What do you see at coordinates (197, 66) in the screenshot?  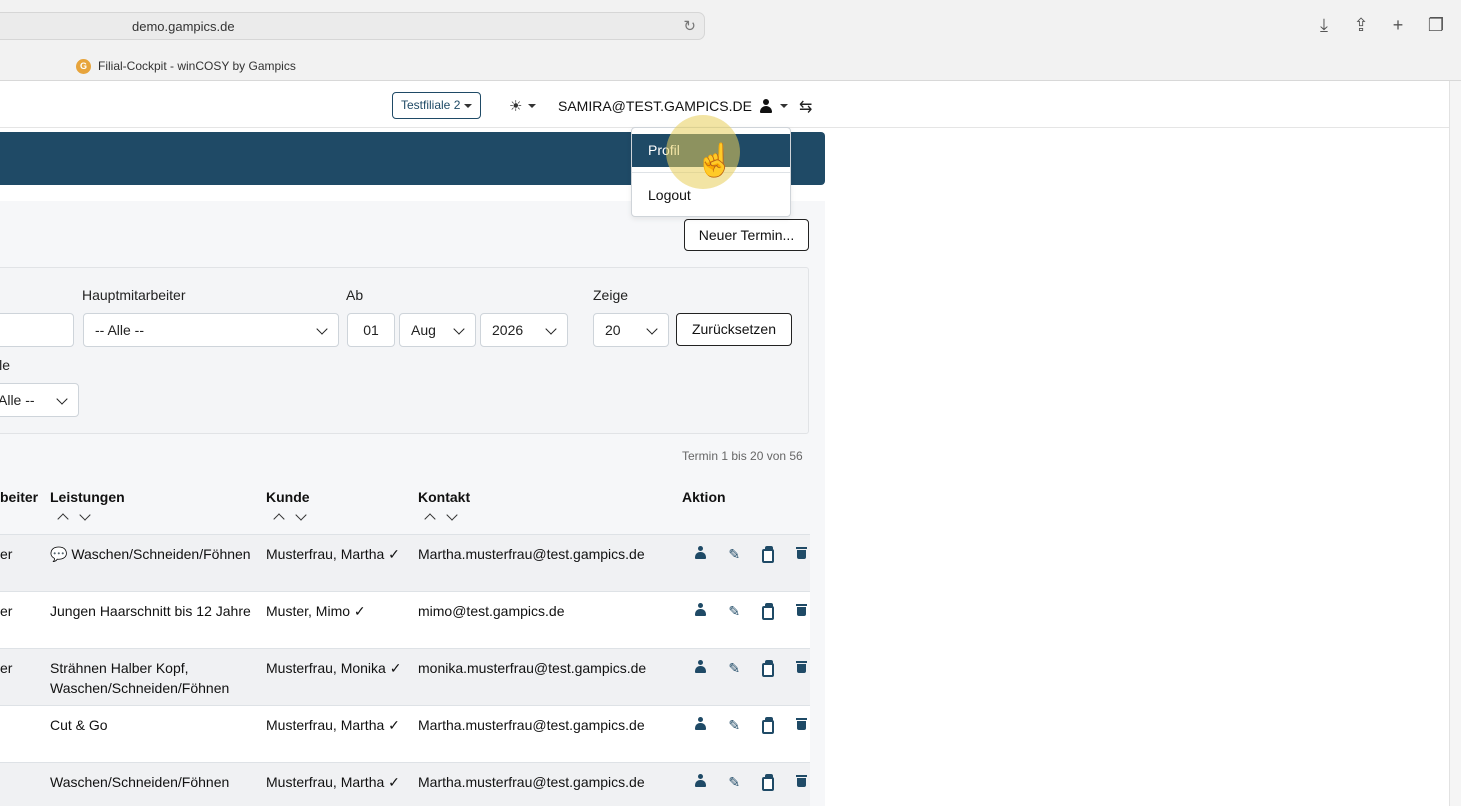 I see `tab-title: Filial-Cockpit - winCOSY by Gampics` at bounding box center [197, 66].